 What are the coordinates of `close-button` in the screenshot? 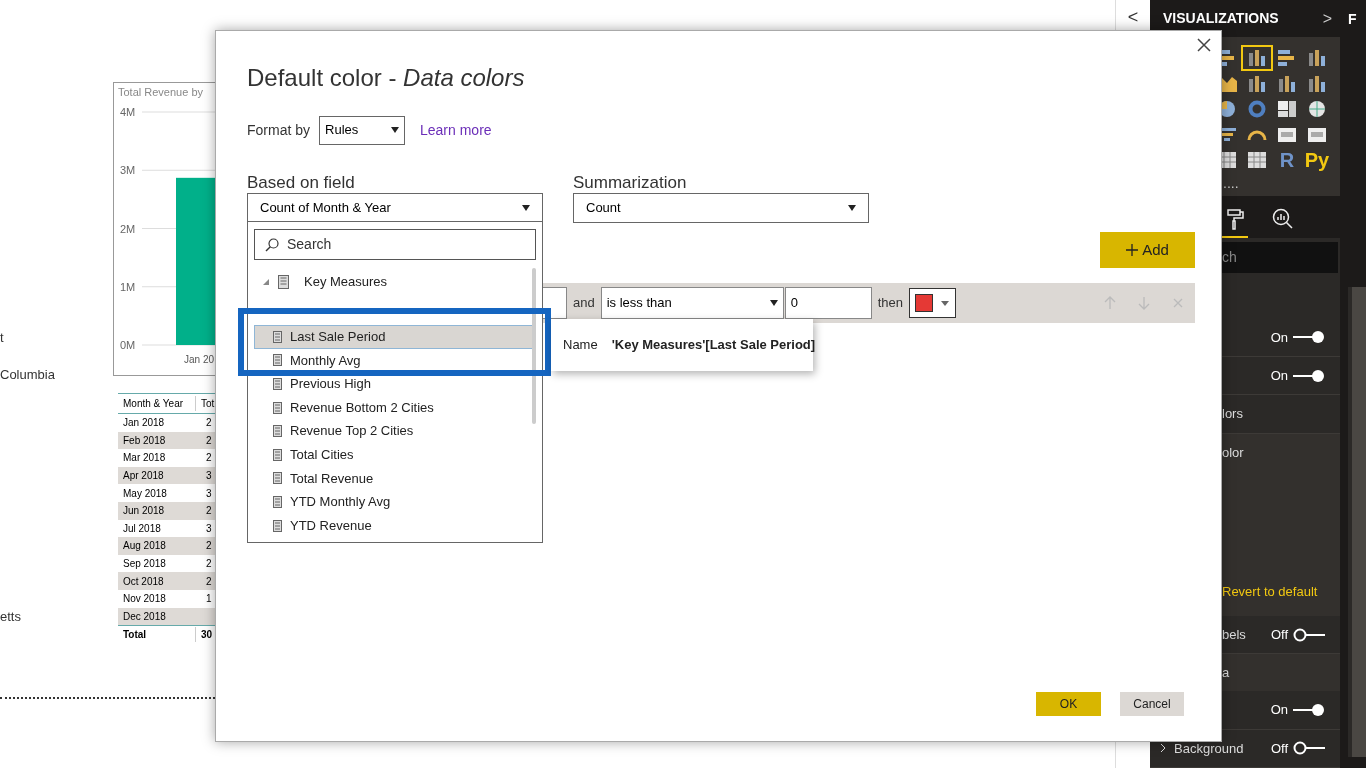 It's located at (1205, 45).